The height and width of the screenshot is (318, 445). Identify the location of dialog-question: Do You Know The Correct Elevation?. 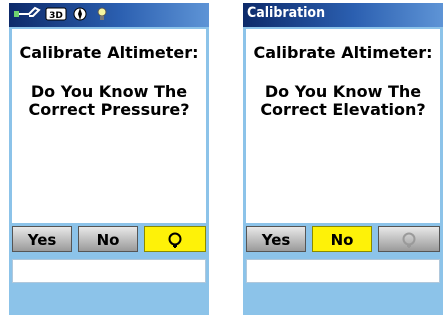
(343, 101).